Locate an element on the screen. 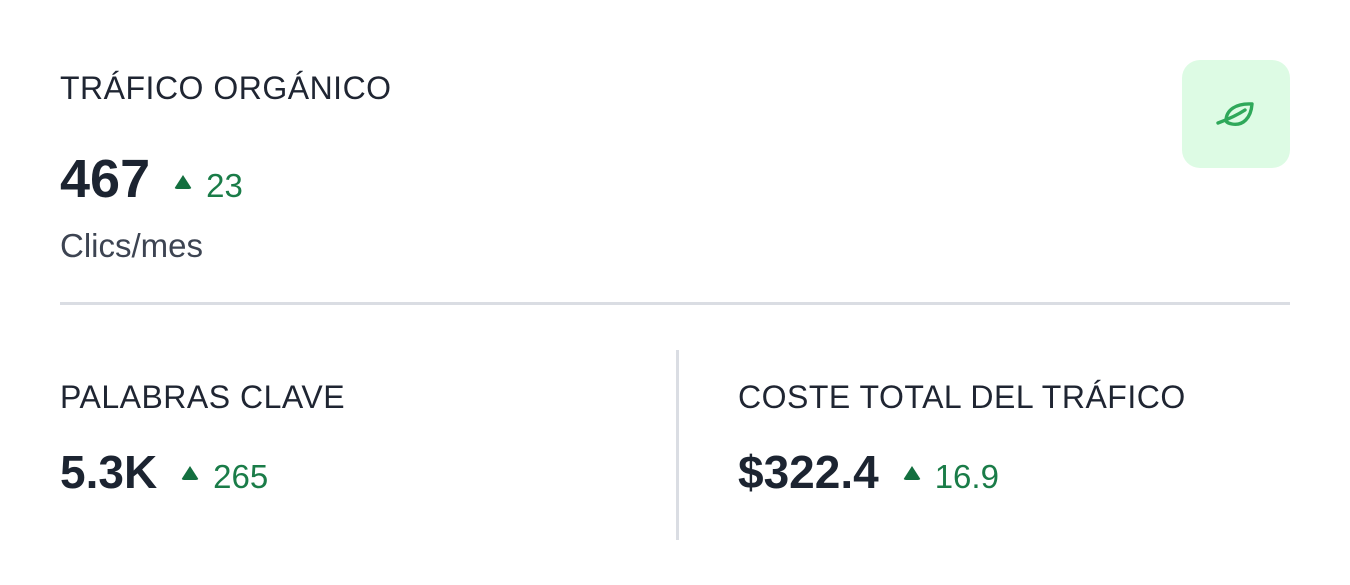 The height and width of the screenshot is (585, 1350). keywords-delta-value: 265 is located at coordinates (241, 476).